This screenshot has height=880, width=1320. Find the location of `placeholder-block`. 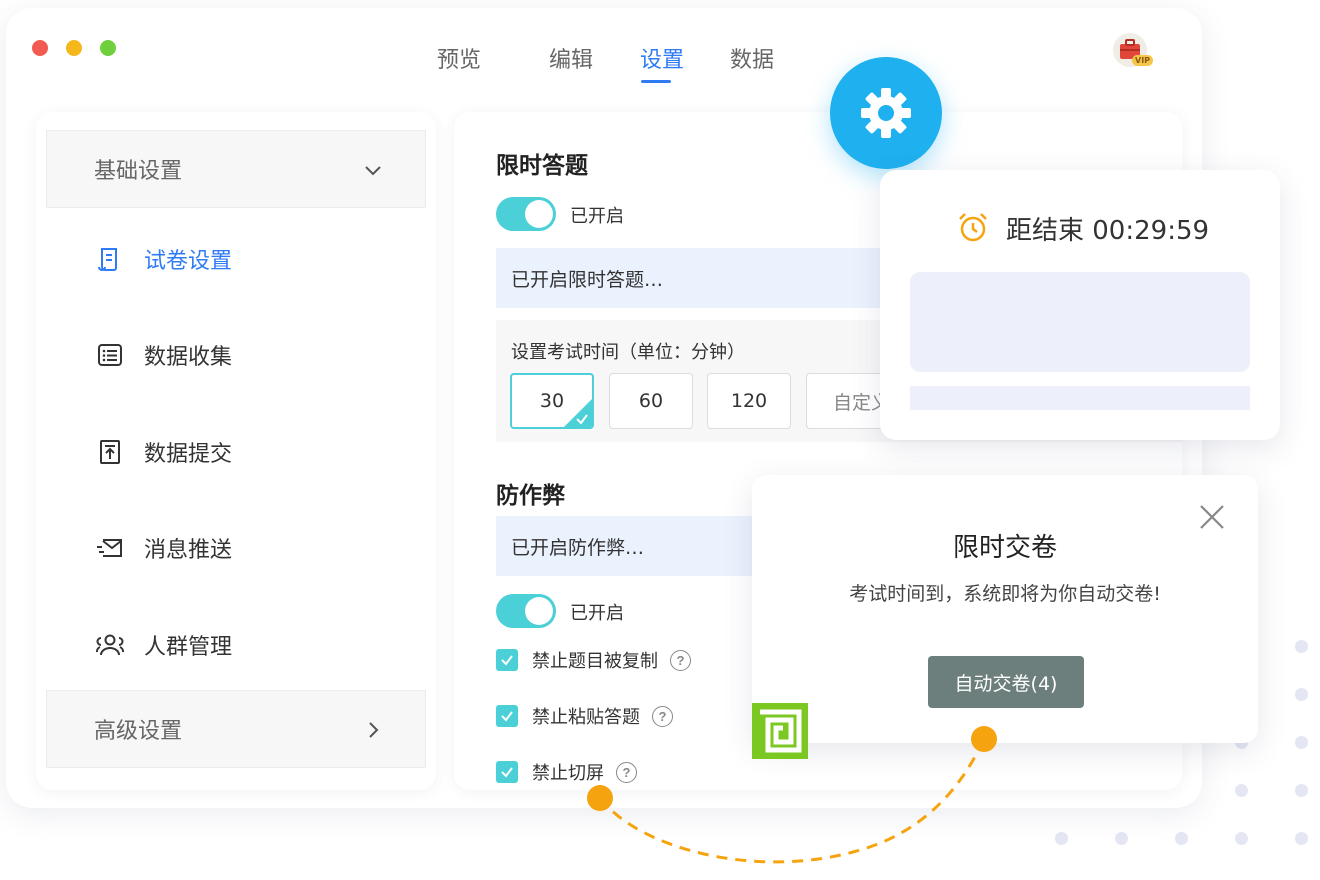

placeholder-block is located at coordinates (1080, 322).